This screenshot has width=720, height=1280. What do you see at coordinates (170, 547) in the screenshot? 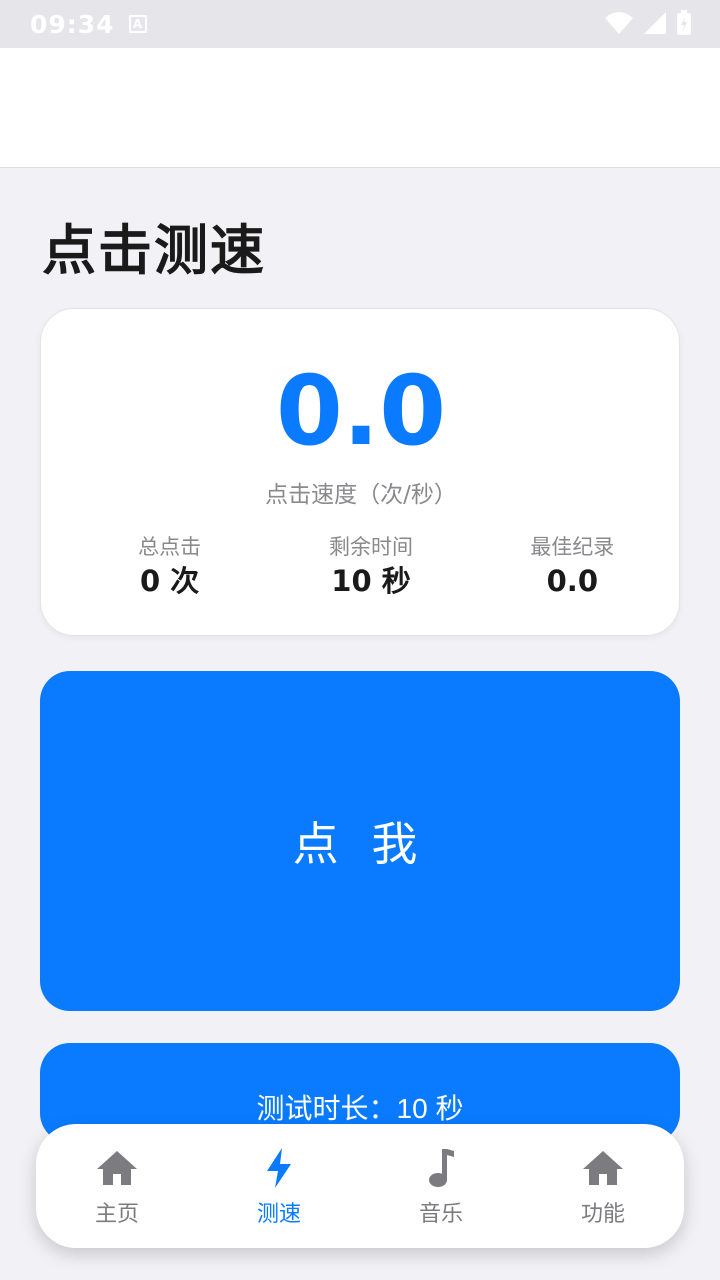
I see `stat-label: 总点击` at bounding box center [170, 547].